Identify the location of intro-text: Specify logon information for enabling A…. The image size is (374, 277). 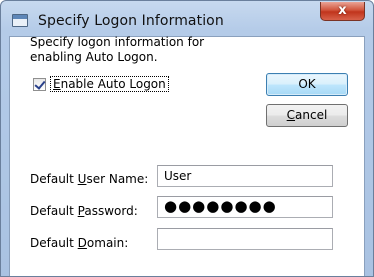
(117, 49).